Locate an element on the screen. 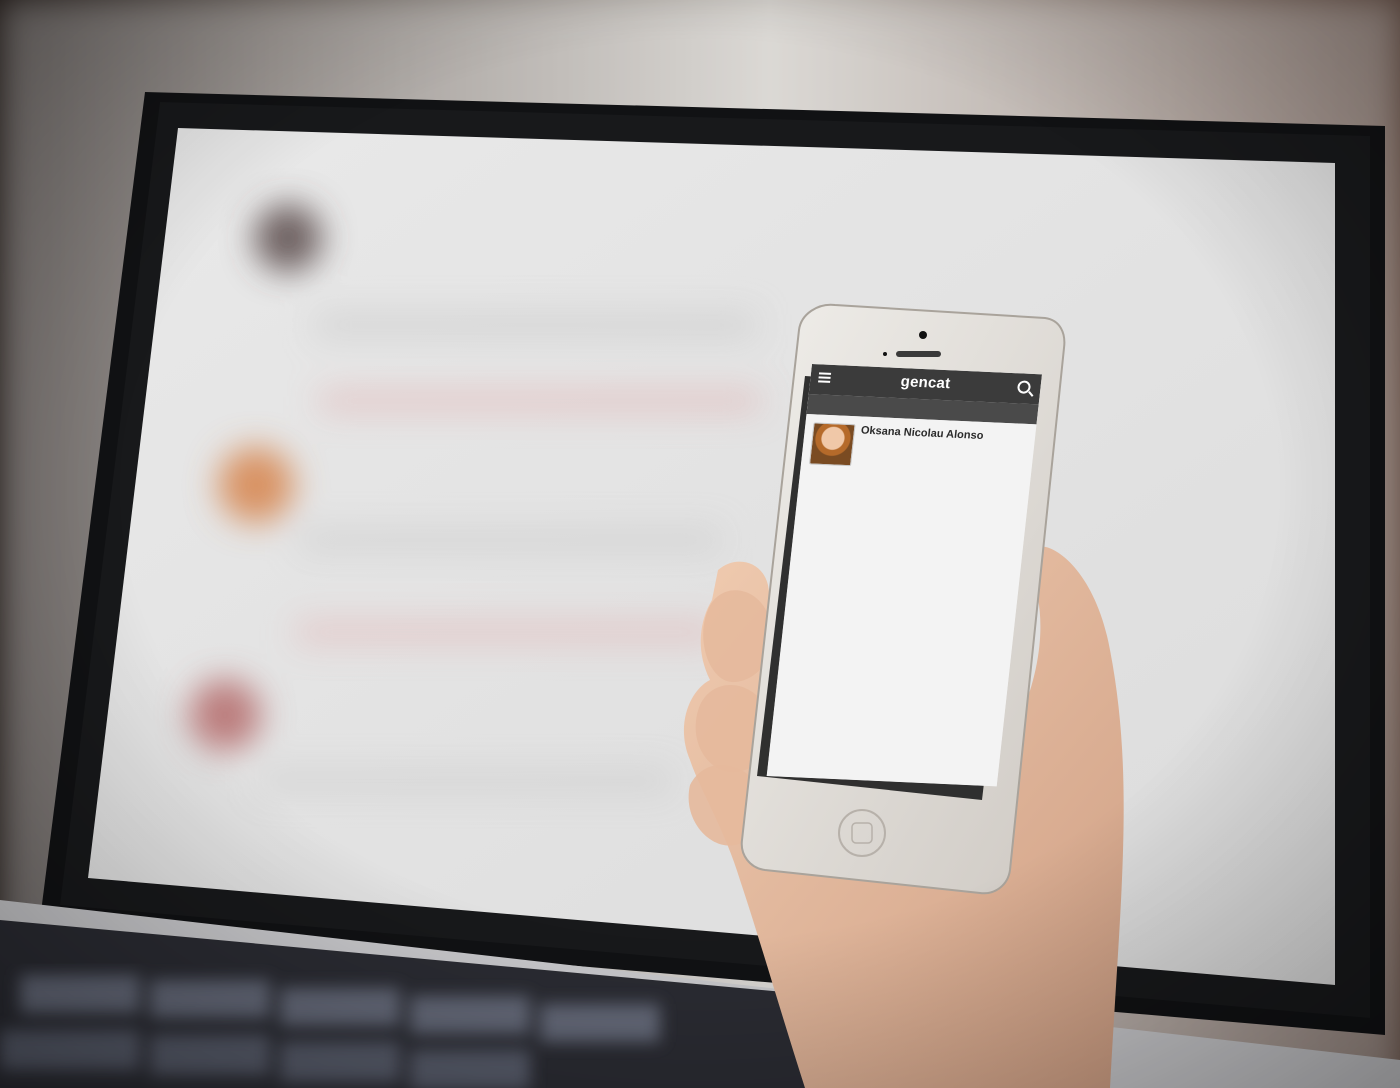 The image size is (1400, 1088). brand-logo: gencat is located at coordinates (926, 382).